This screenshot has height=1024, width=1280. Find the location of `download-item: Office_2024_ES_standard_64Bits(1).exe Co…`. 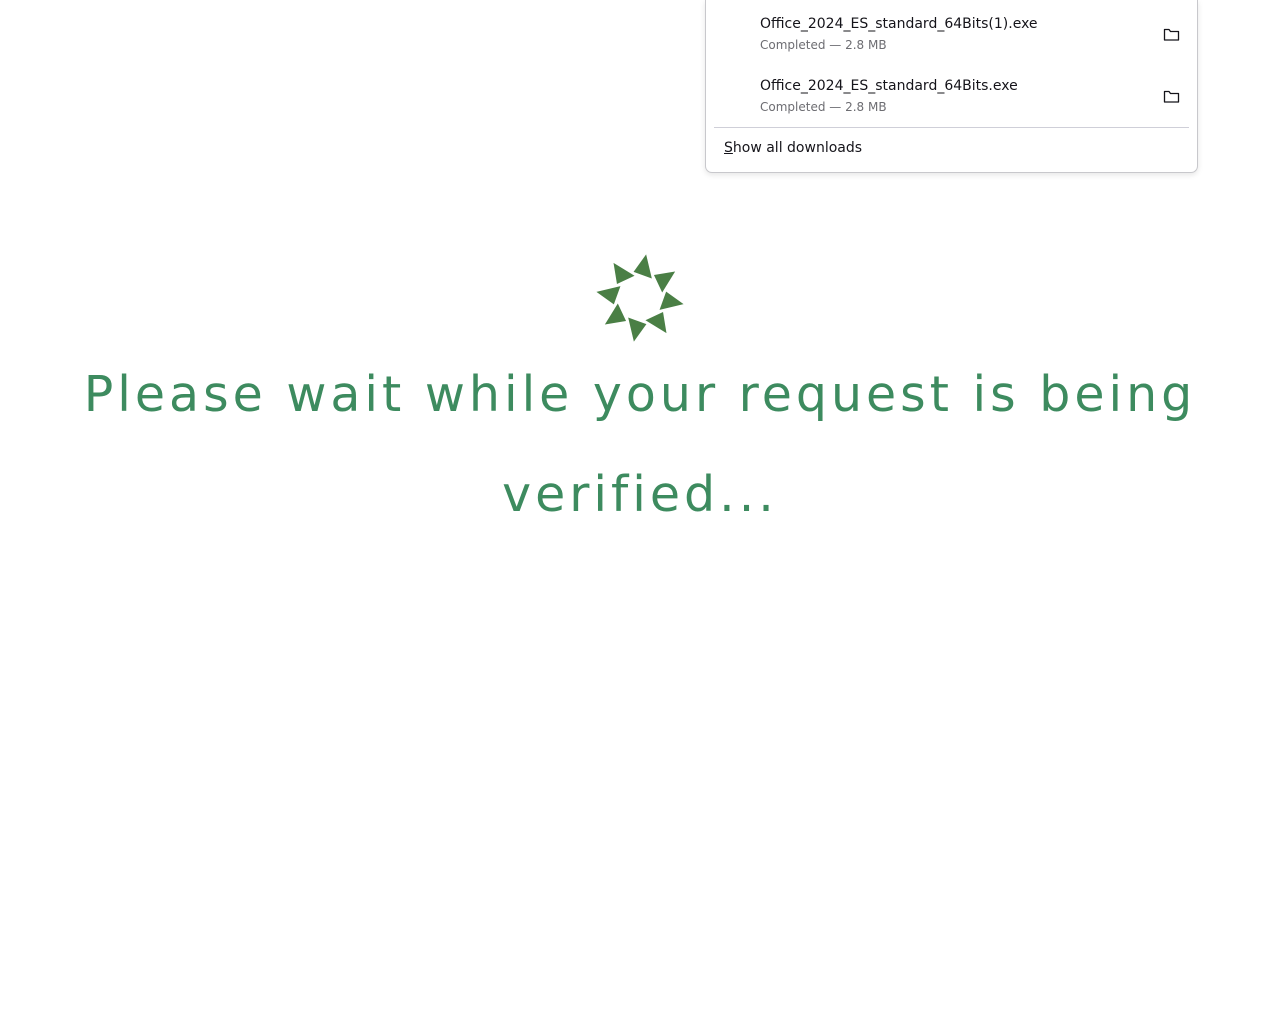

download-item: Office_2024_ES_standard_64Bits(1).exe Co… is located at coordinates (951, 31).